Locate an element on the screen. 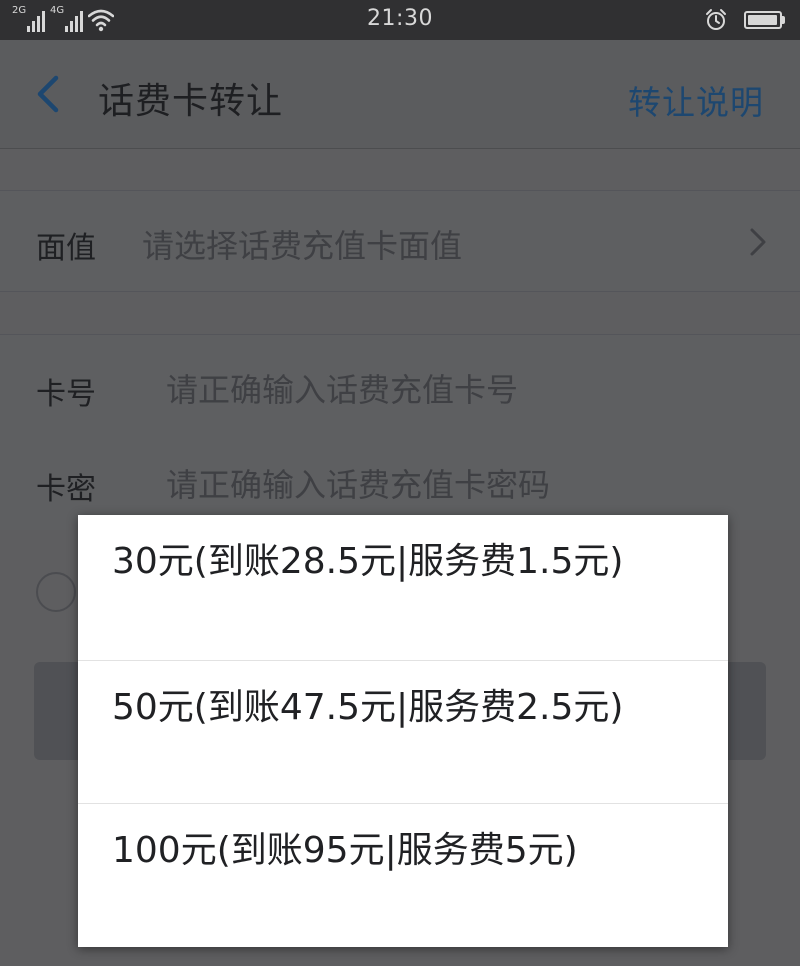 This screenshot has width=800, height=966. chevron-right-icon is located at coordinates (758, 242).